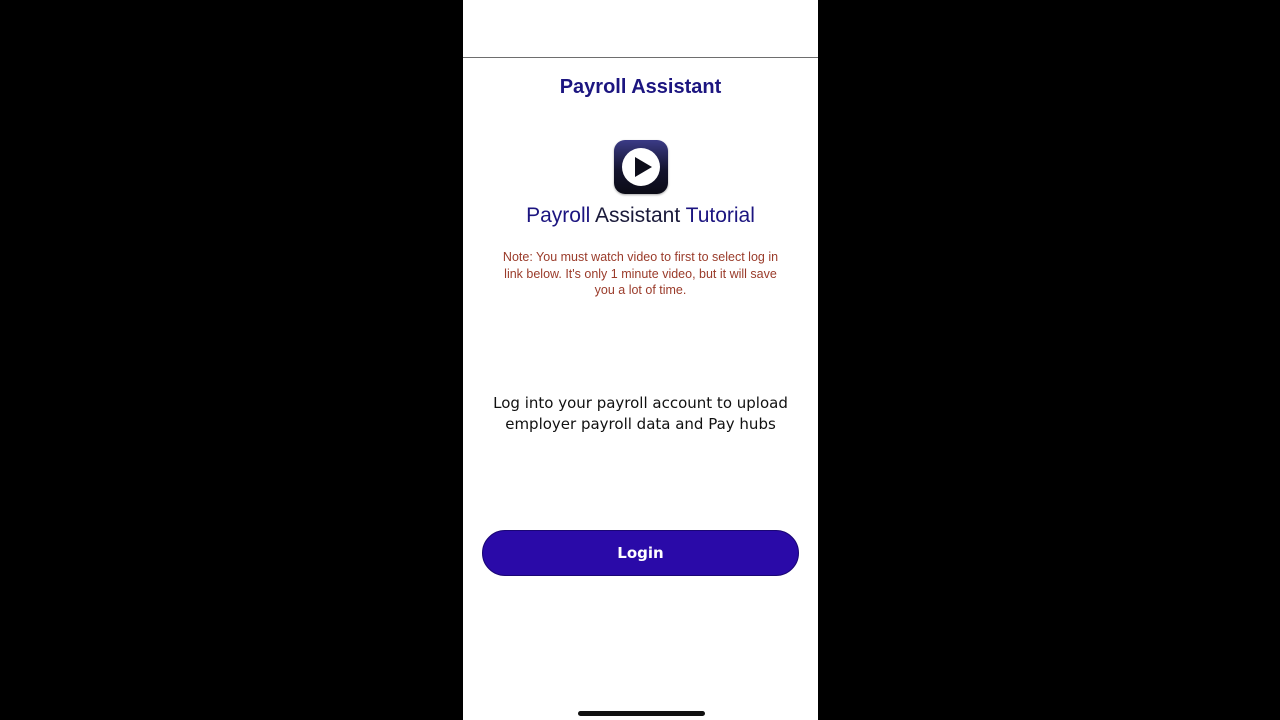 This screenshot has width=1280, height=720. What do you see at coordinates (558, 215) in the screenshot?
I see `tutorial-title-part1: Payroll` at bounding box center [558, 215].